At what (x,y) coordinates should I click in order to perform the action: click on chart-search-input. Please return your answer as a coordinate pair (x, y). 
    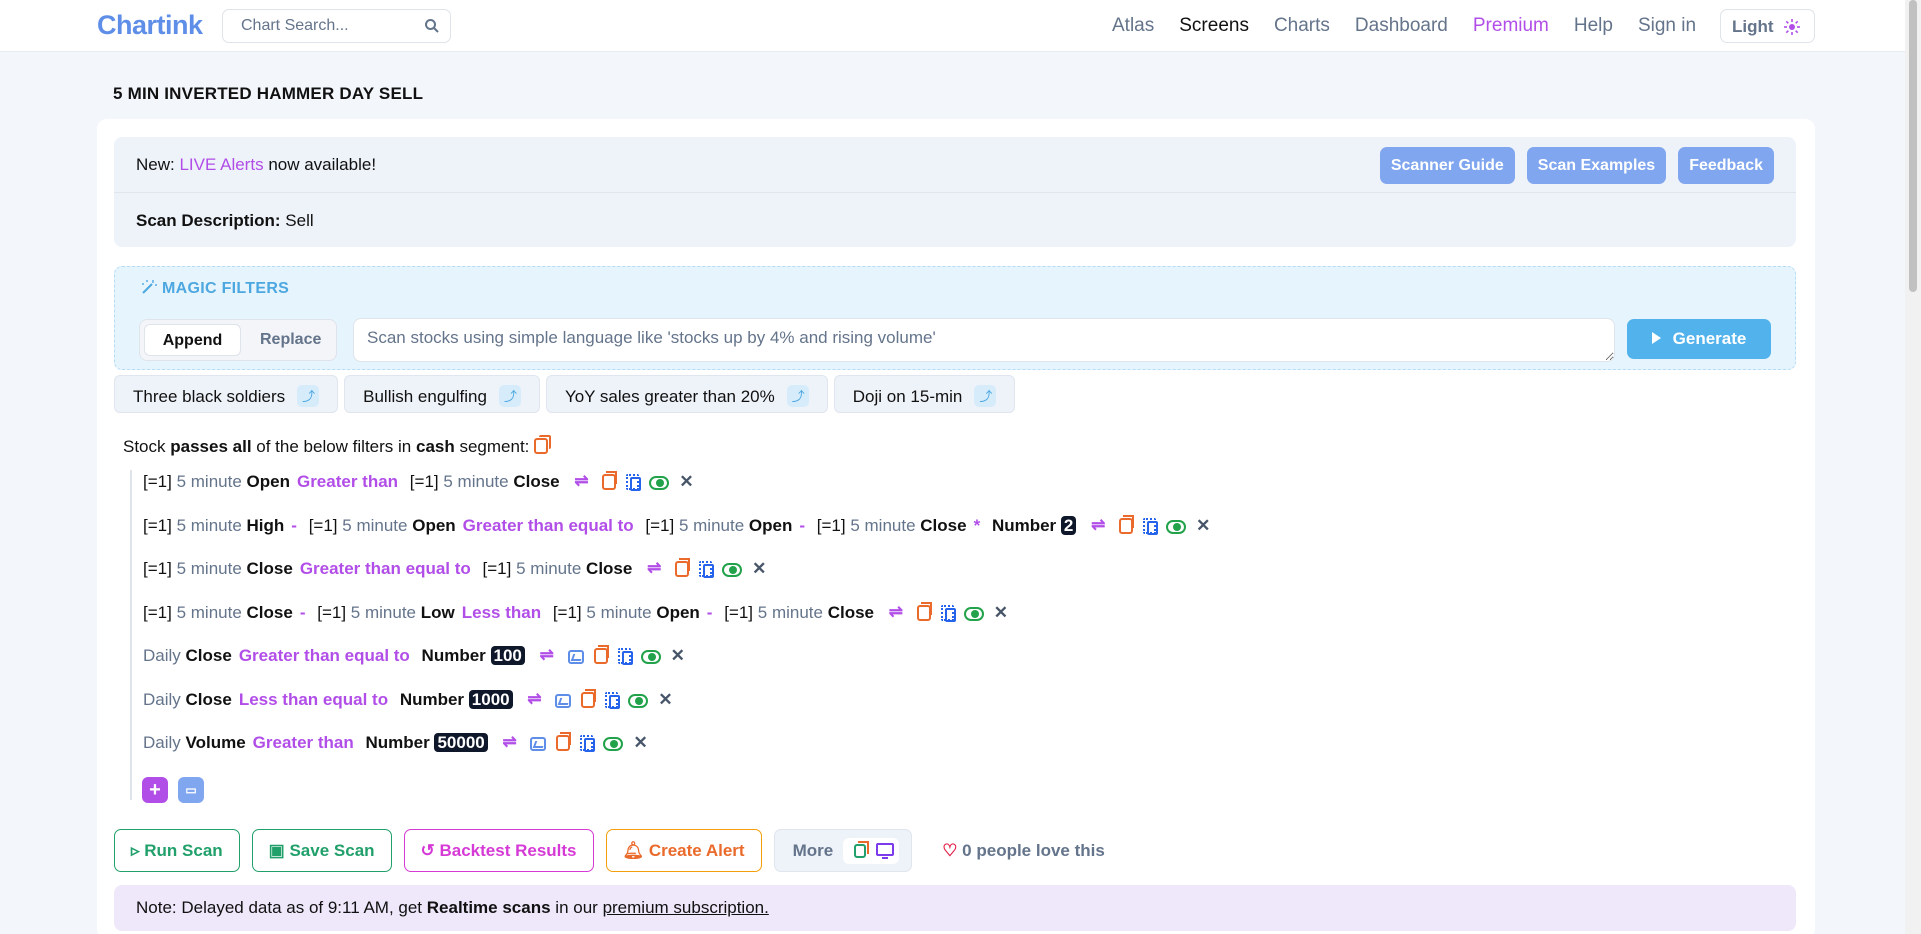
    Looking at the image, I should click on (326, 26).